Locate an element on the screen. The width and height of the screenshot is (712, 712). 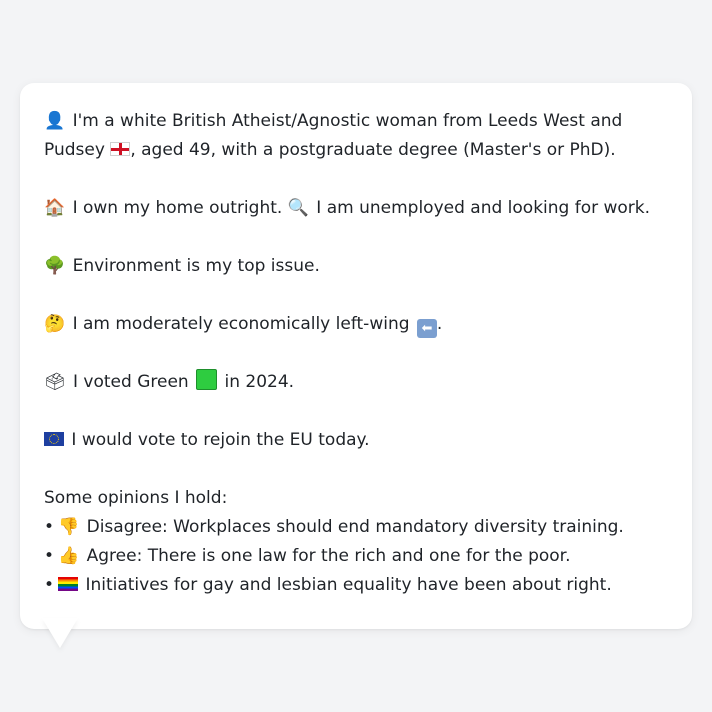
vote-year-text: in 2024. is located at coordinates (259, 382).